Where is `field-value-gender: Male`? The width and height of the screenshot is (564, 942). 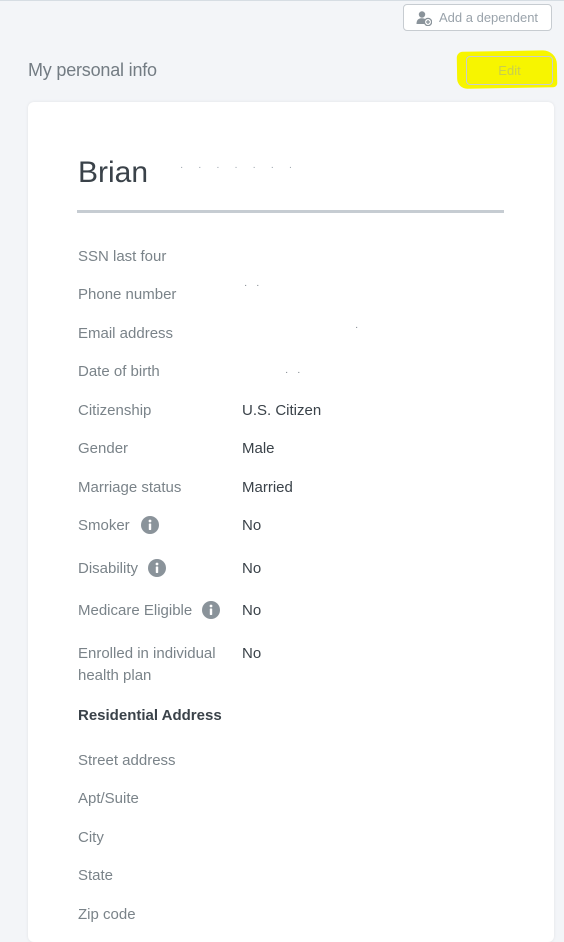
field-value-gender: Male is located at coordinates (258, 448).